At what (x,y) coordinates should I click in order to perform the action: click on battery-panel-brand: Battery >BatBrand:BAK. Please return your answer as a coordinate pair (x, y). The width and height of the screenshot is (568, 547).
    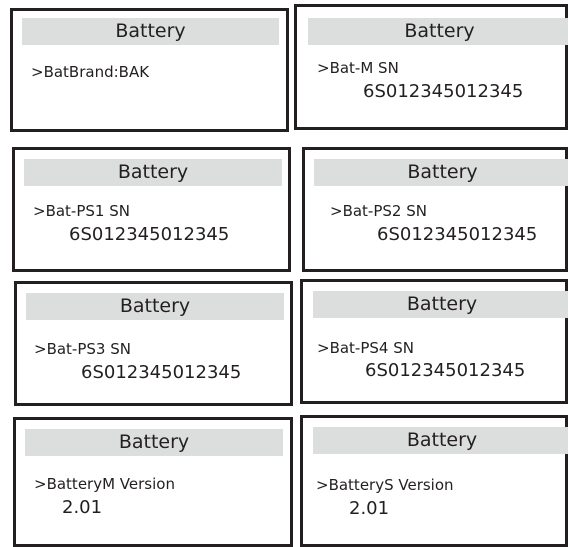
    Looking at the image, I should click on (149, 70).